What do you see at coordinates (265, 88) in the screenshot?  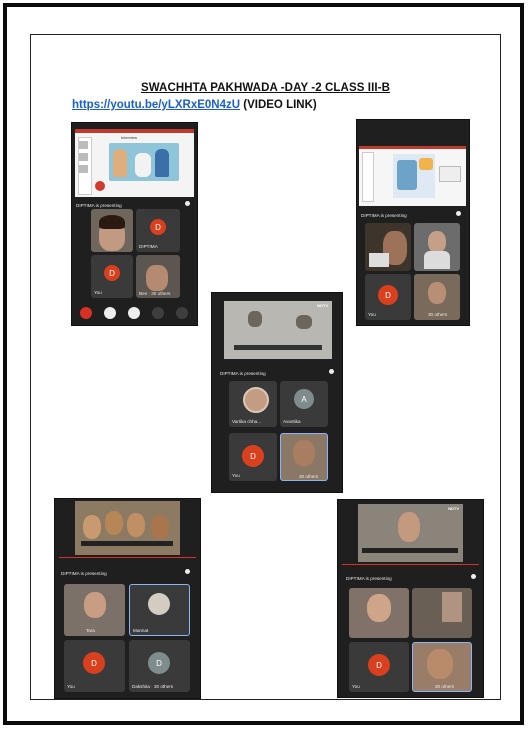 I see `document-heading: SWACHHTA PAKHWADA -DAY -2 CLASS III-B` at bounding box center [265, 88].